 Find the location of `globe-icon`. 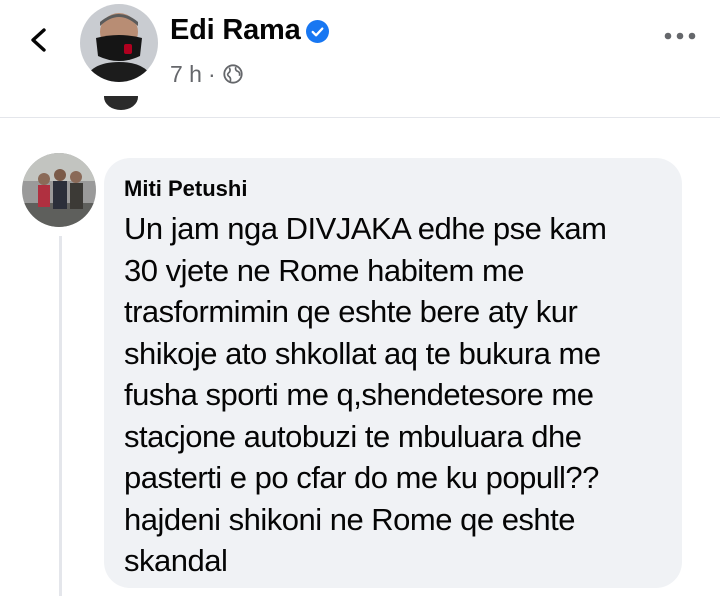

globe-icon is located at coordinates (233, 74).